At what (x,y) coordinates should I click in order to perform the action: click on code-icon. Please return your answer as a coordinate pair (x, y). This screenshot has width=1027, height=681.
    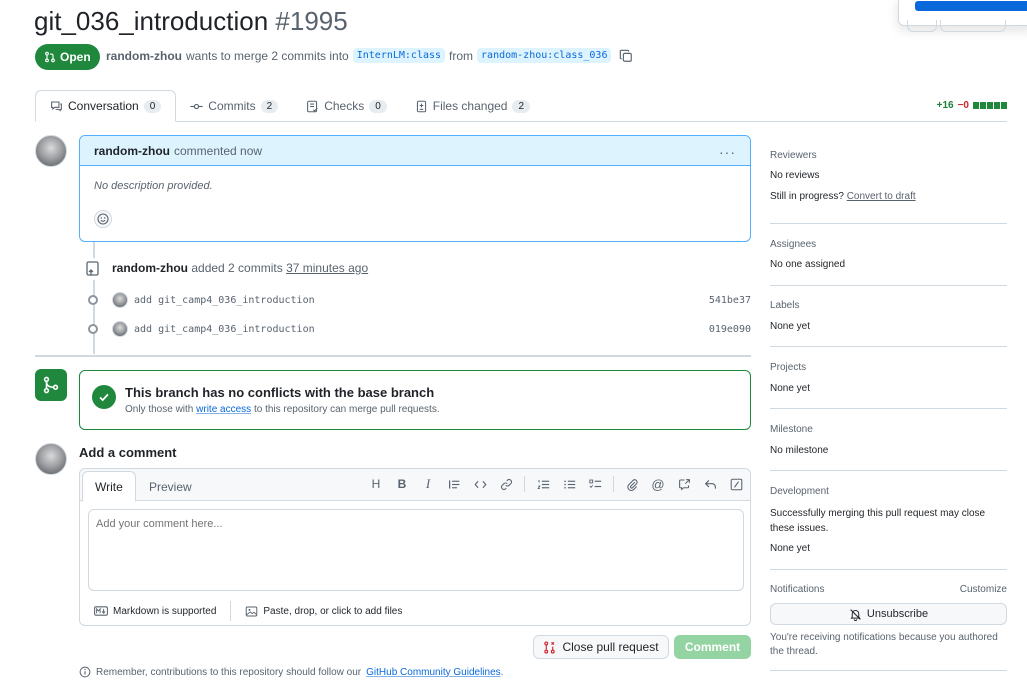
    Looking at the image, I should click on (480, 484).